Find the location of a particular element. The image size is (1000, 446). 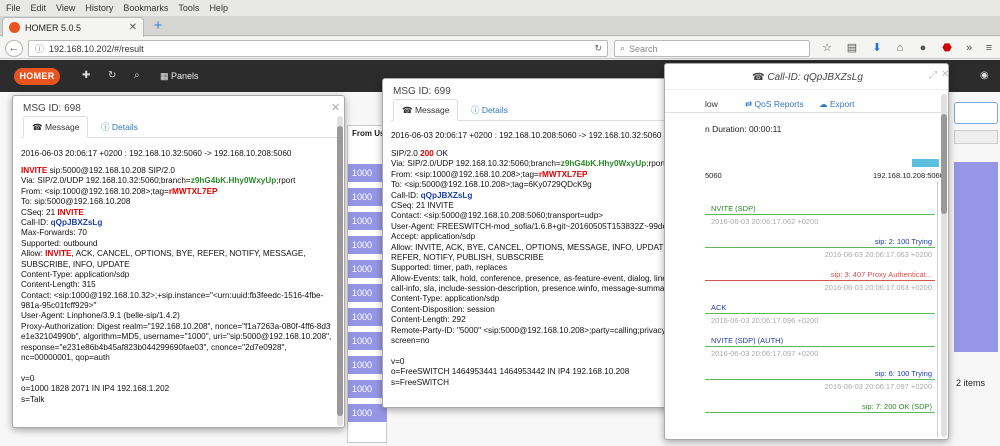

user-icon: ◉ is located at coordinates (984, 76).